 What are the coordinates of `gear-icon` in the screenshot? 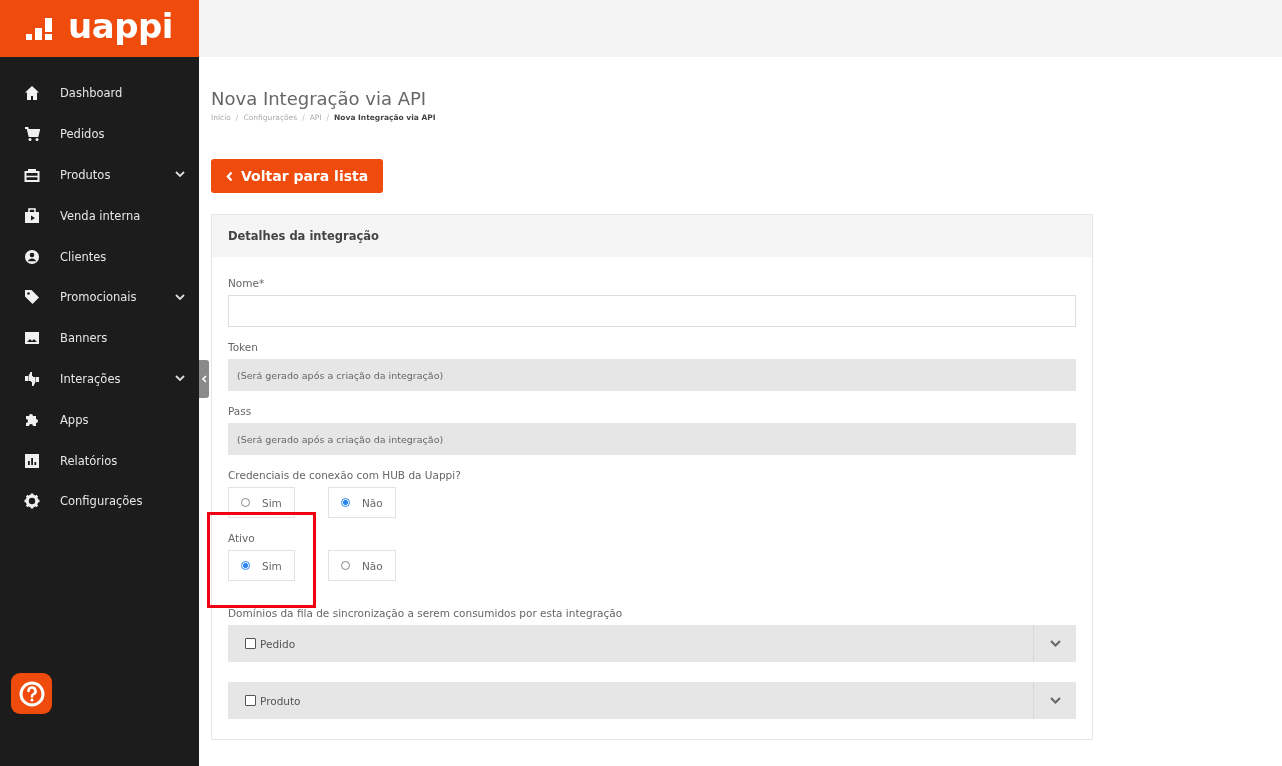 It's located at (32, 501).